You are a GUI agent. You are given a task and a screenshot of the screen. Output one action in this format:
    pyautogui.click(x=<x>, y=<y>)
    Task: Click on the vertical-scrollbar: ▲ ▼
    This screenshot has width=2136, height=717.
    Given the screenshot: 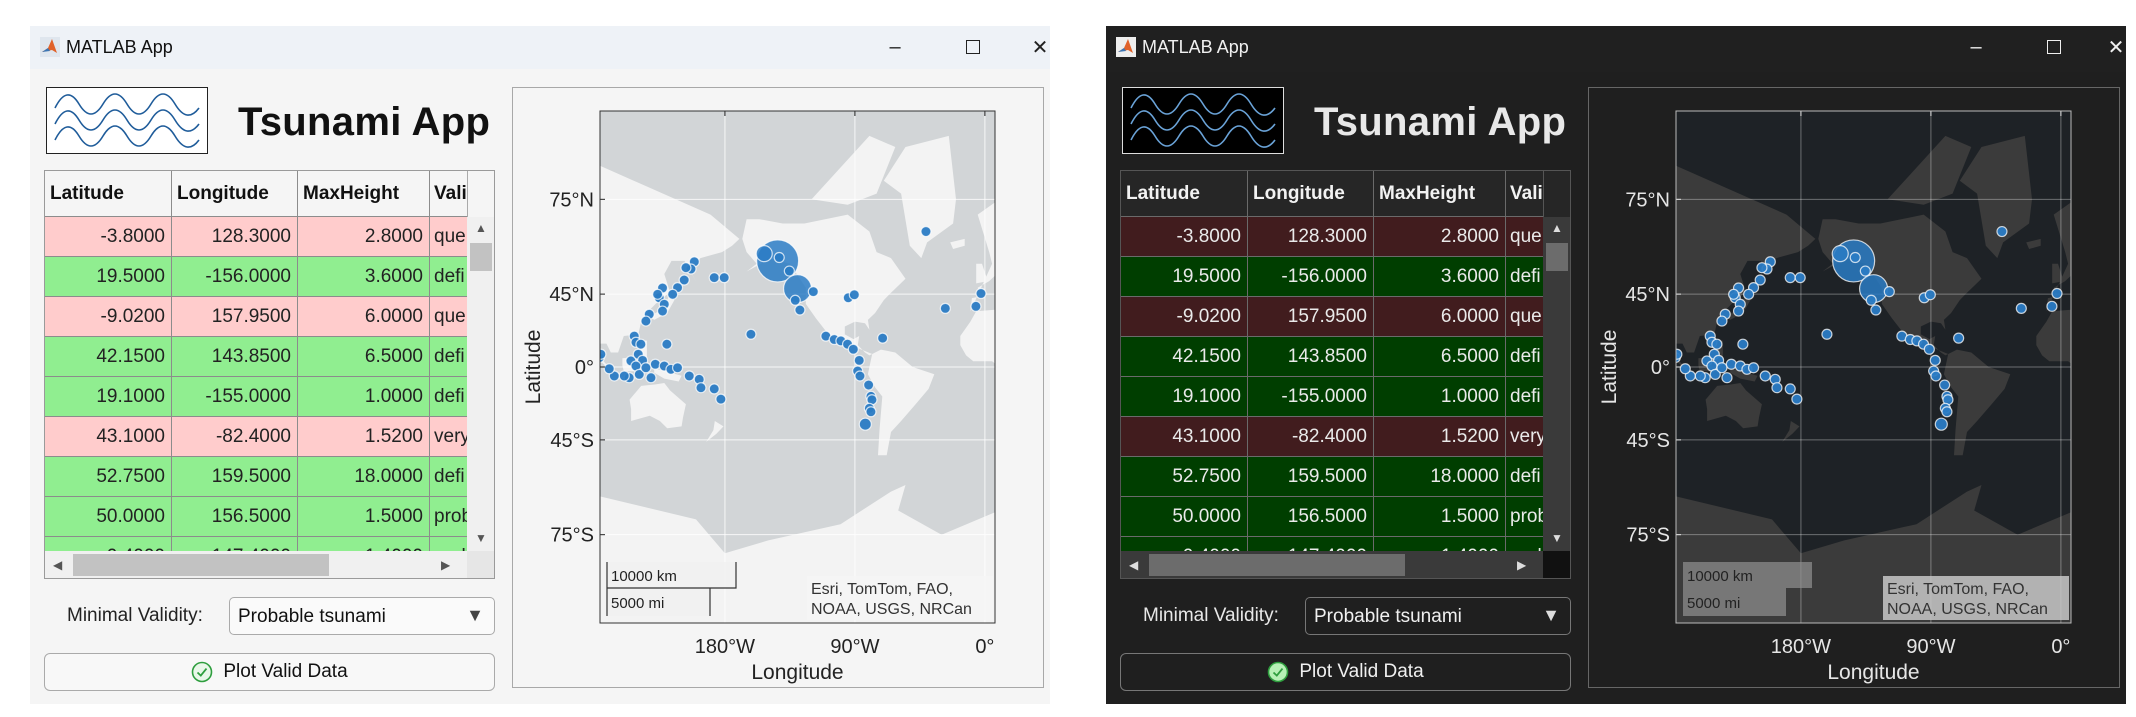 What is the action you would take?
    pyautogui.click(x=480, y=384)
    